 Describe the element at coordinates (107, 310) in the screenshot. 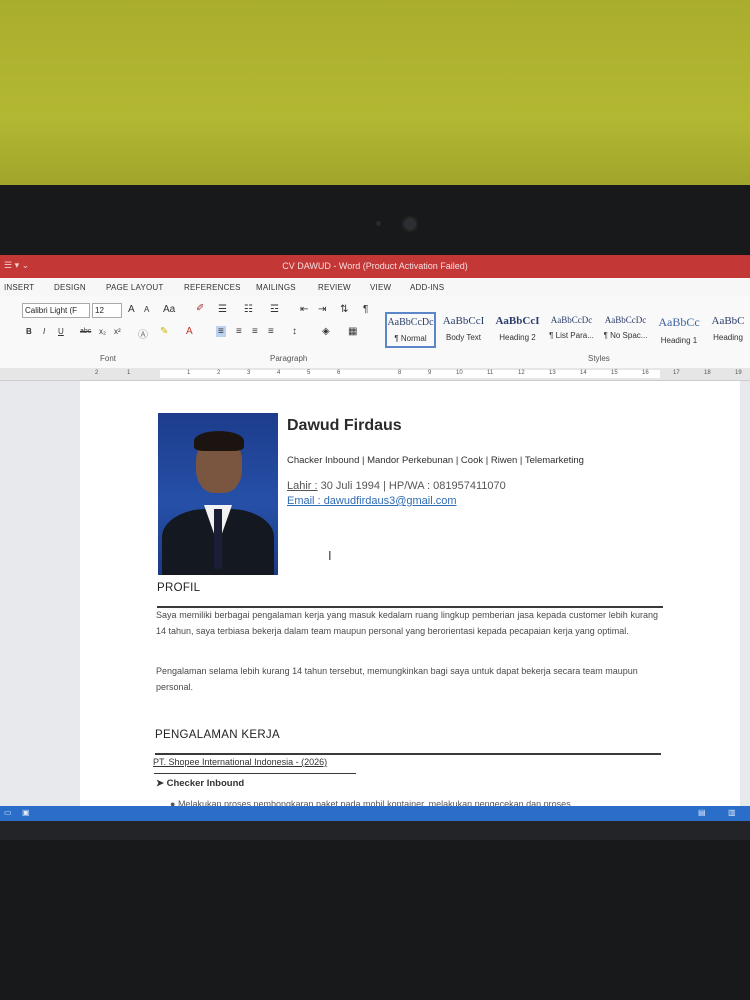

I see `font-size-box: 12` at that location.